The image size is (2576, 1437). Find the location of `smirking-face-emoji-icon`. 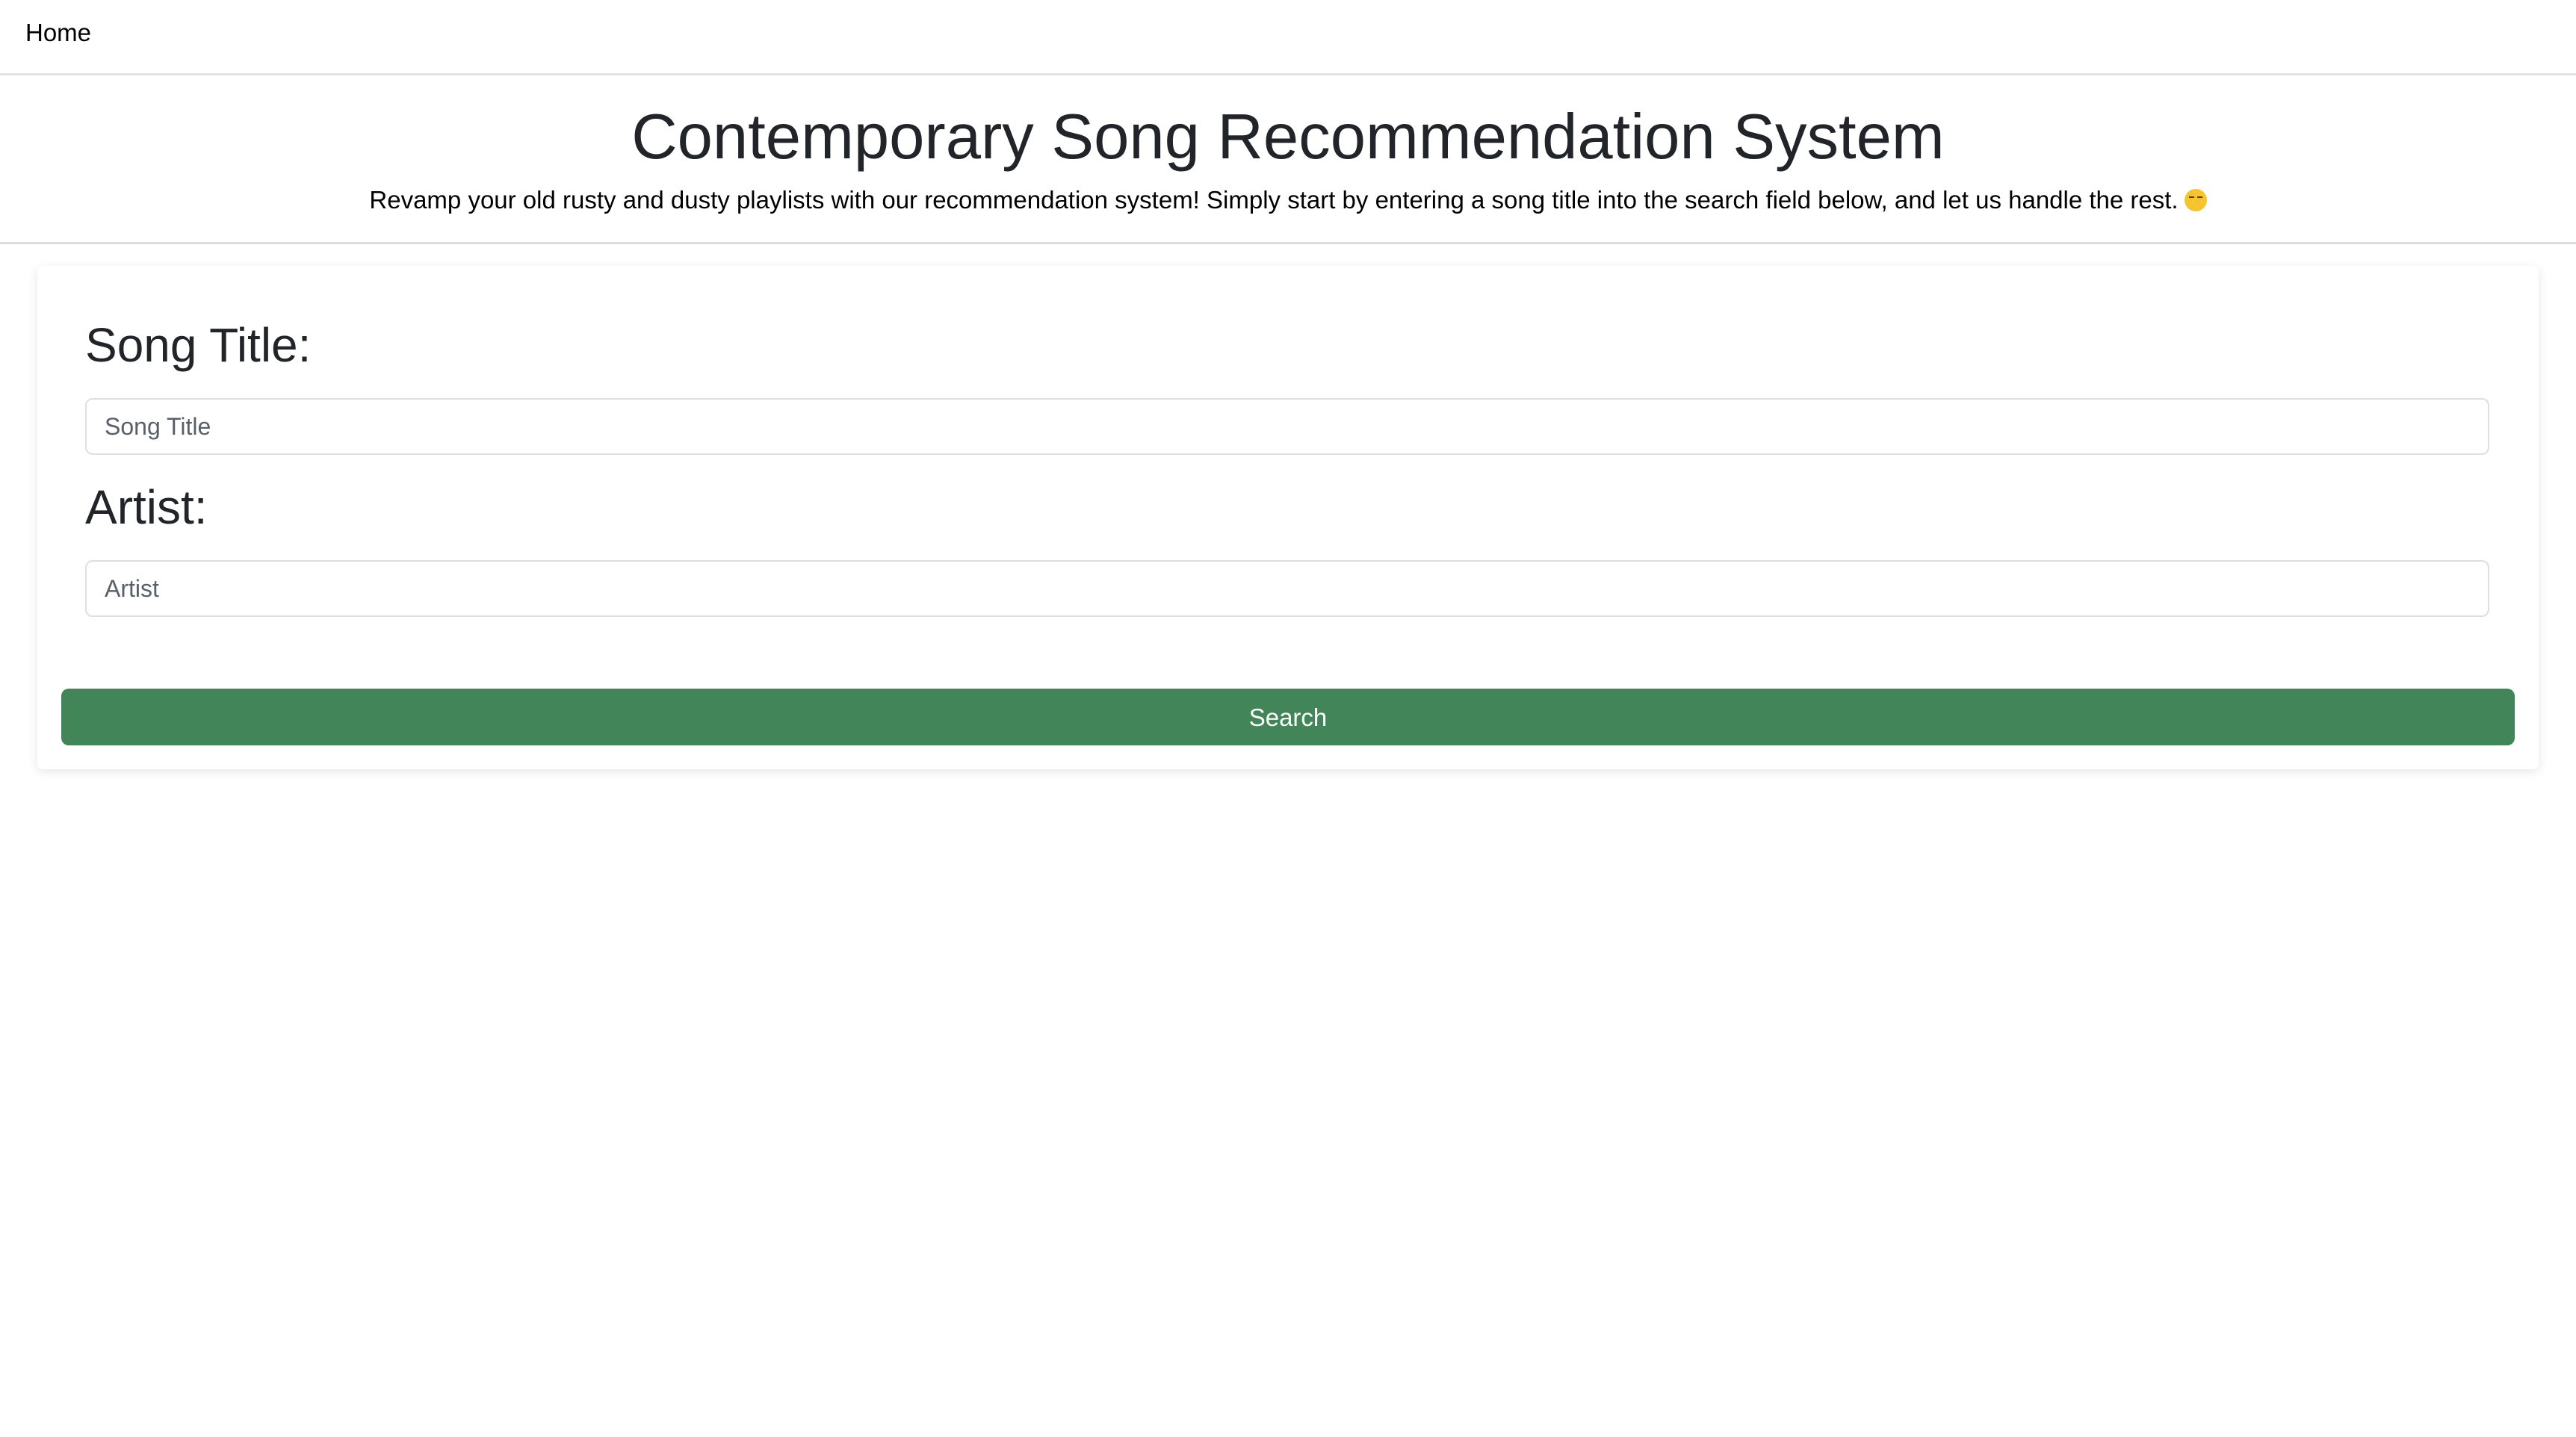

smirking-face-emoji-icon is located at coordinates (2195, 200).